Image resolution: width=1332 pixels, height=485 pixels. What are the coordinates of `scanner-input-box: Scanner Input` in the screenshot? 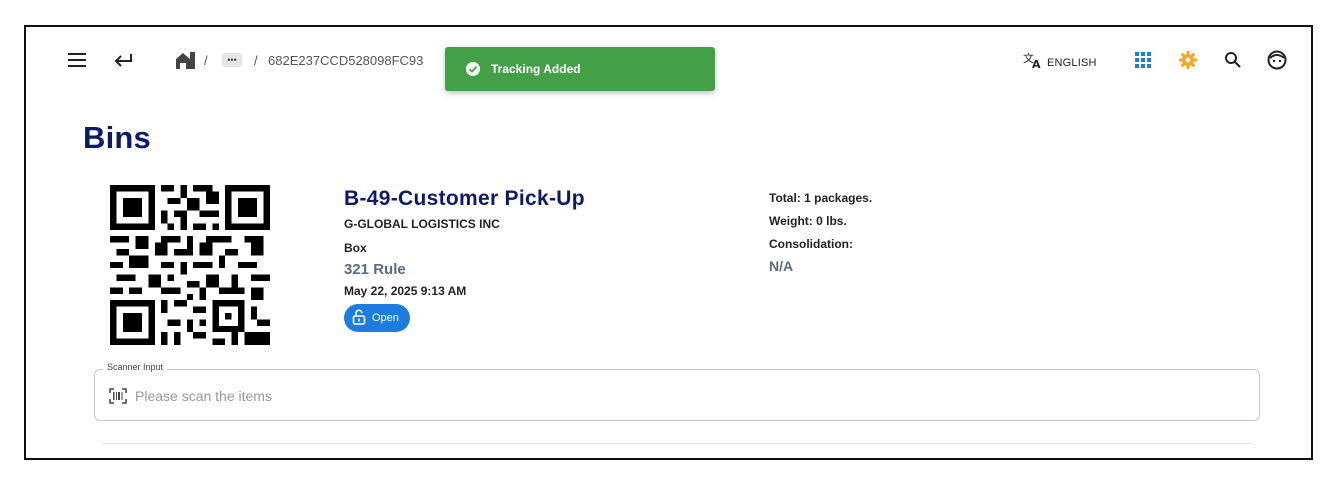 It's located at (677, 391).